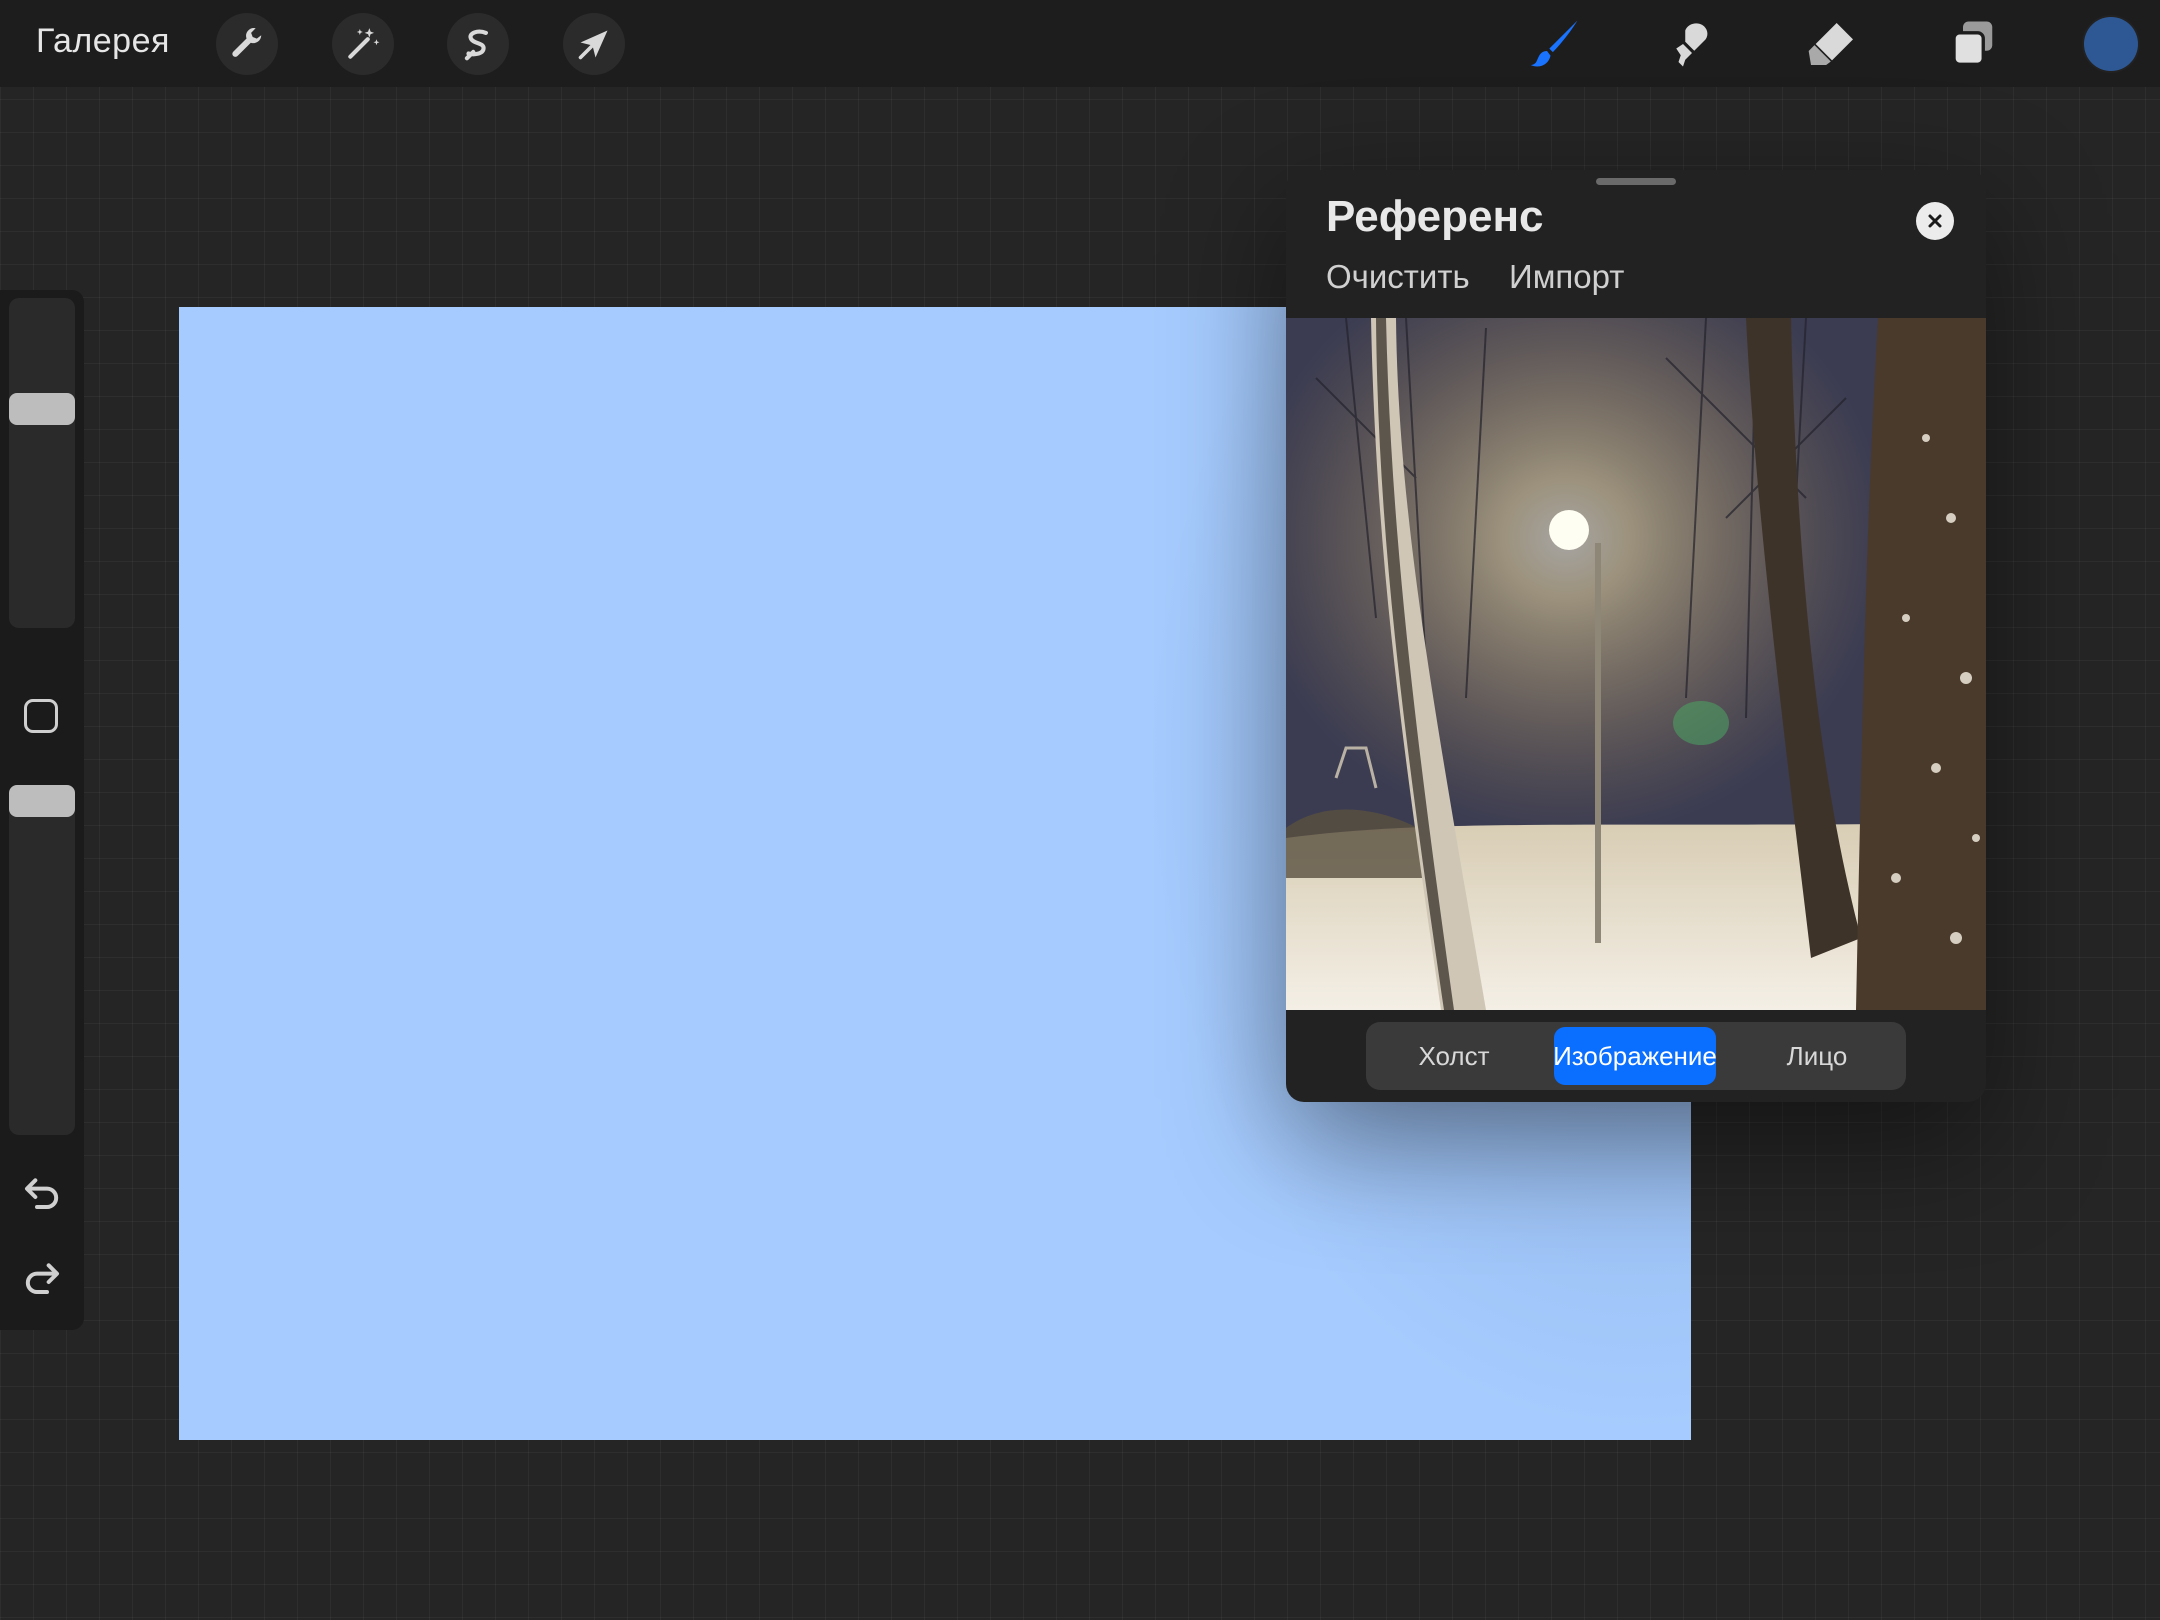 This screenshot has width=2160, height=1620. Describe the element at coordinates (42, 463) in the screenshot. I see `brush-size-slider` at that location.